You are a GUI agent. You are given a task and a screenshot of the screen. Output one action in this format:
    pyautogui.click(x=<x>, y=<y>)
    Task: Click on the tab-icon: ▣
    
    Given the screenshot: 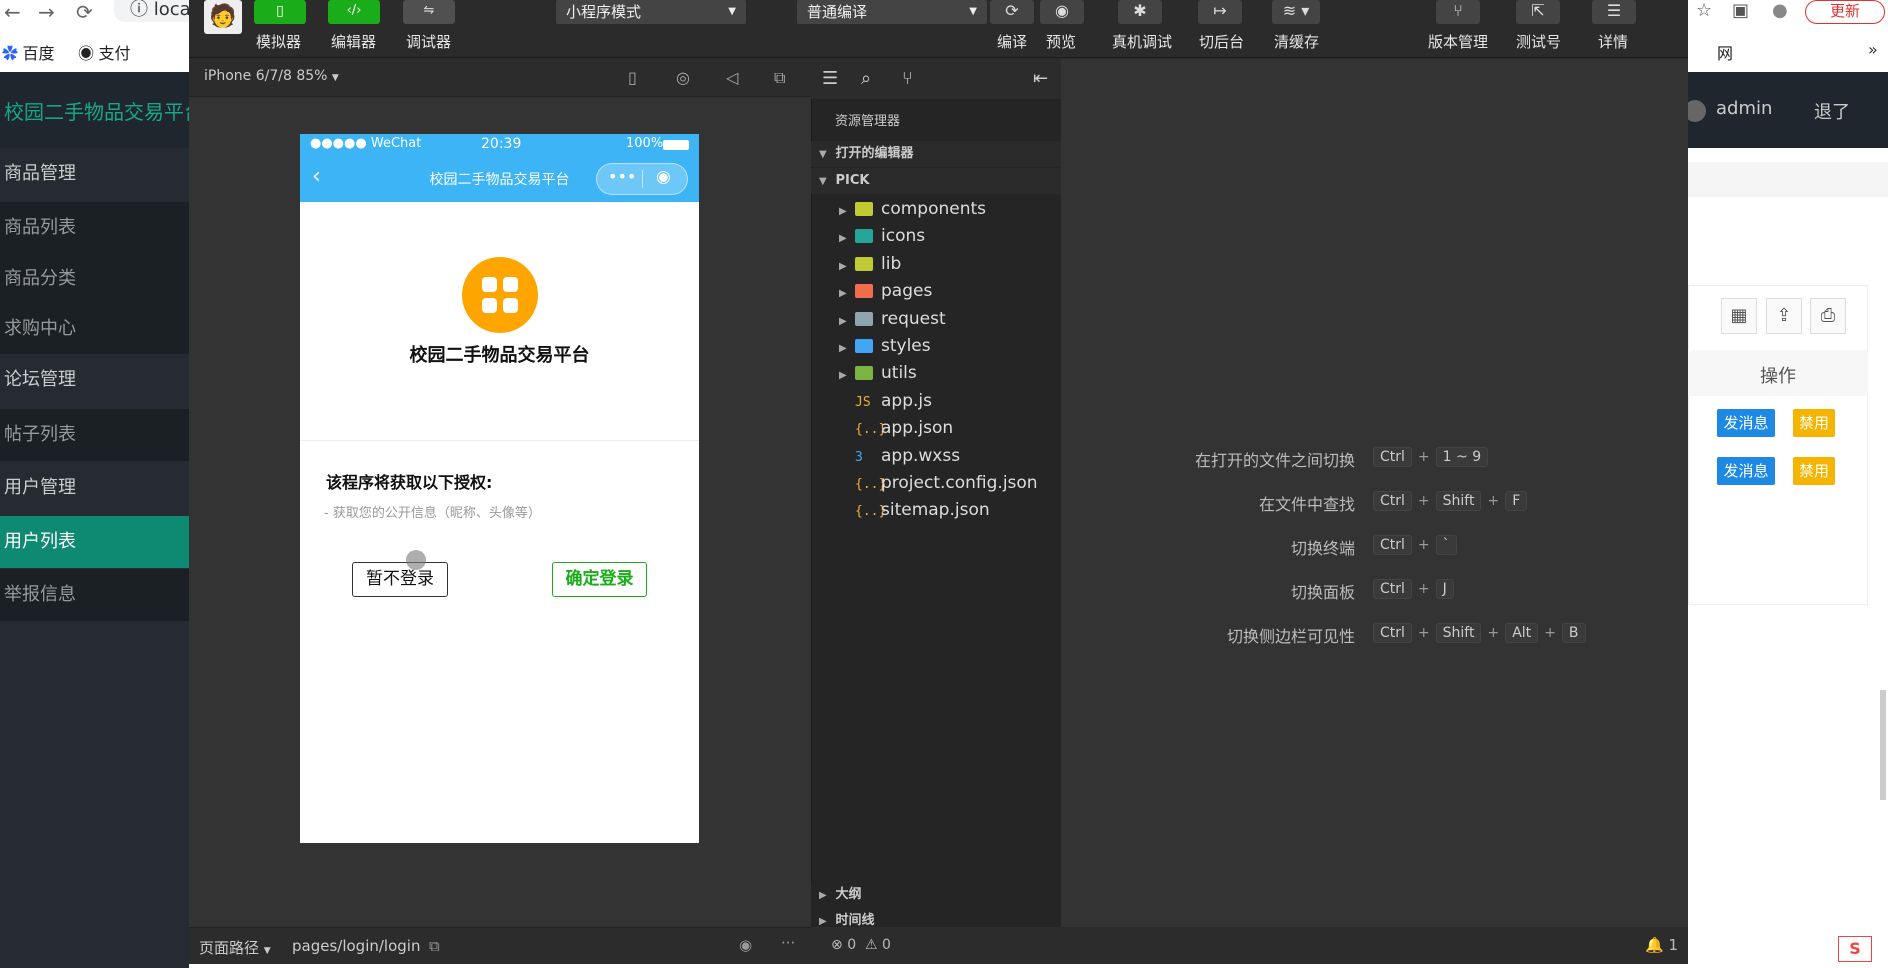 What is the action you would take?
    pyautogui.click(x=1740, y=10)
    